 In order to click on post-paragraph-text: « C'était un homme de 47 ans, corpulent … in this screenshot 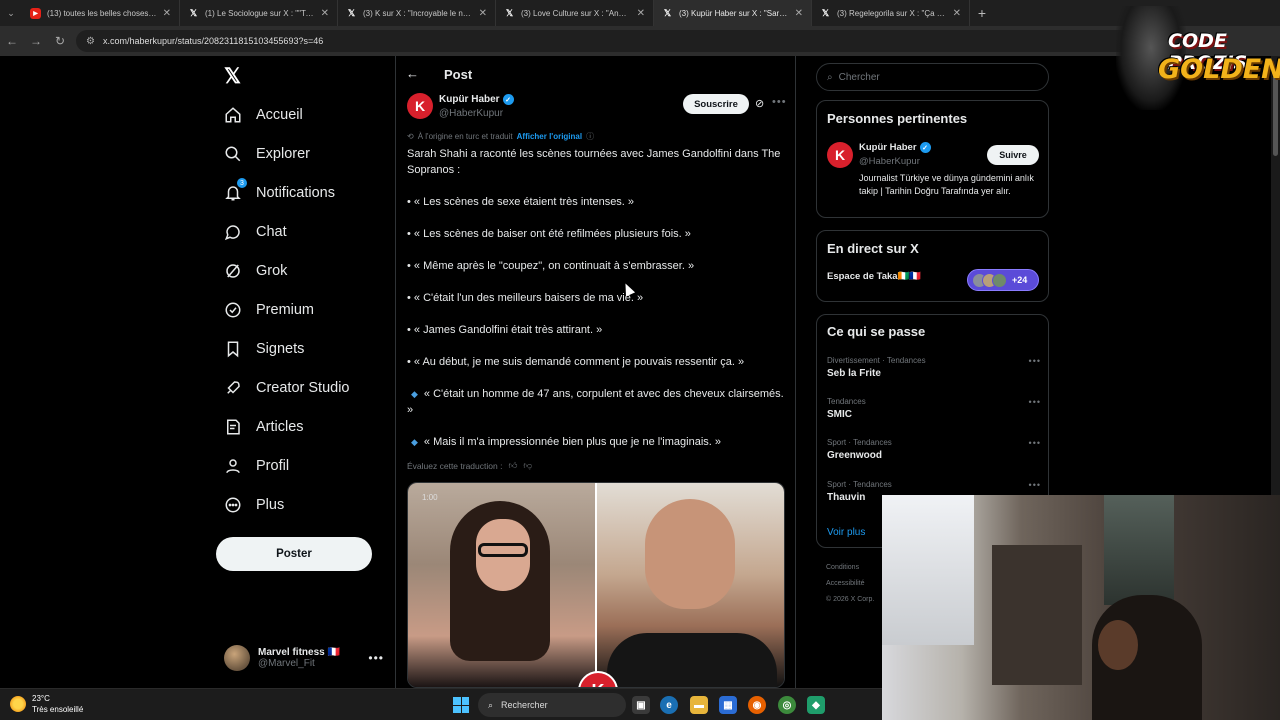, I will do `click(595, 402)`.